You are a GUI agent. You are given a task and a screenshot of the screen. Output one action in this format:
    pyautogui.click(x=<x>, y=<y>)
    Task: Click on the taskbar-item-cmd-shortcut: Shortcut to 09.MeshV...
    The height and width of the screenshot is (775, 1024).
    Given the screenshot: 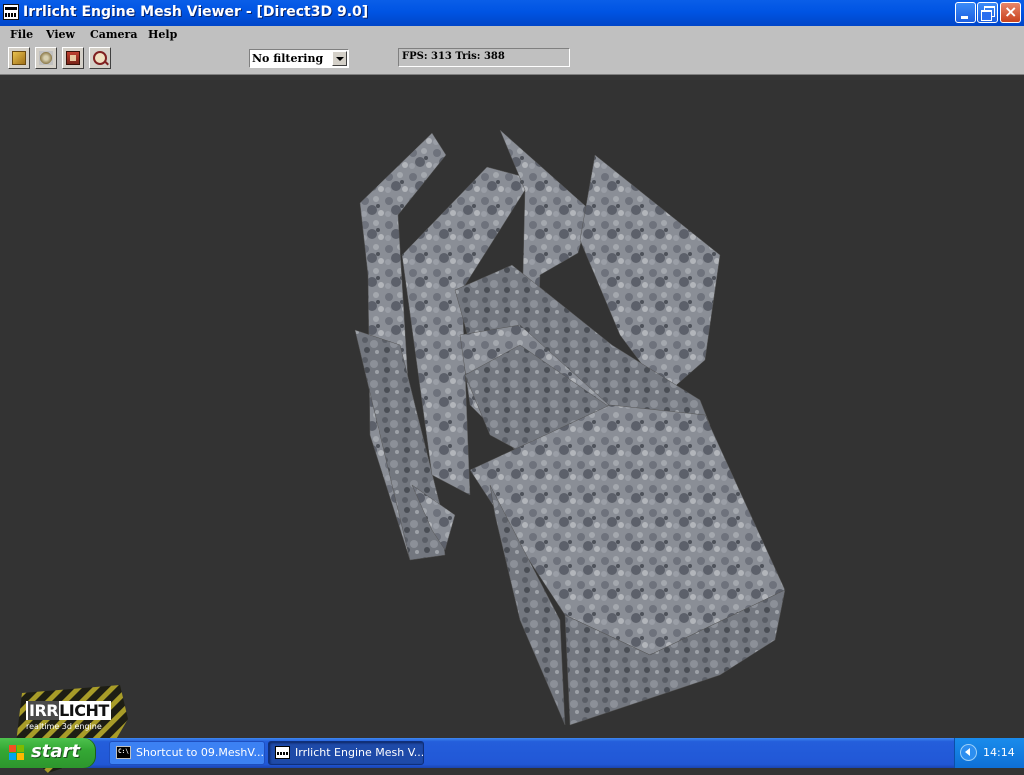 What is the action you would take?
    pyautogui.click(x=187, y=753)
    